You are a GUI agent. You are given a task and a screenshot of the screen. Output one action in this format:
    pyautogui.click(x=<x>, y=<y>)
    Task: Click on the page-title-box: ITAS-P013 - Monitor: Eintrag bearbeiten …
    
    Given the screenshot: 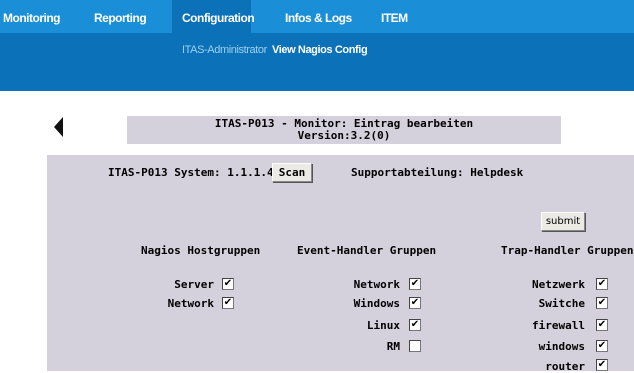 What is the action you would take?
    pyautogui.click(x=344, y=130)
    